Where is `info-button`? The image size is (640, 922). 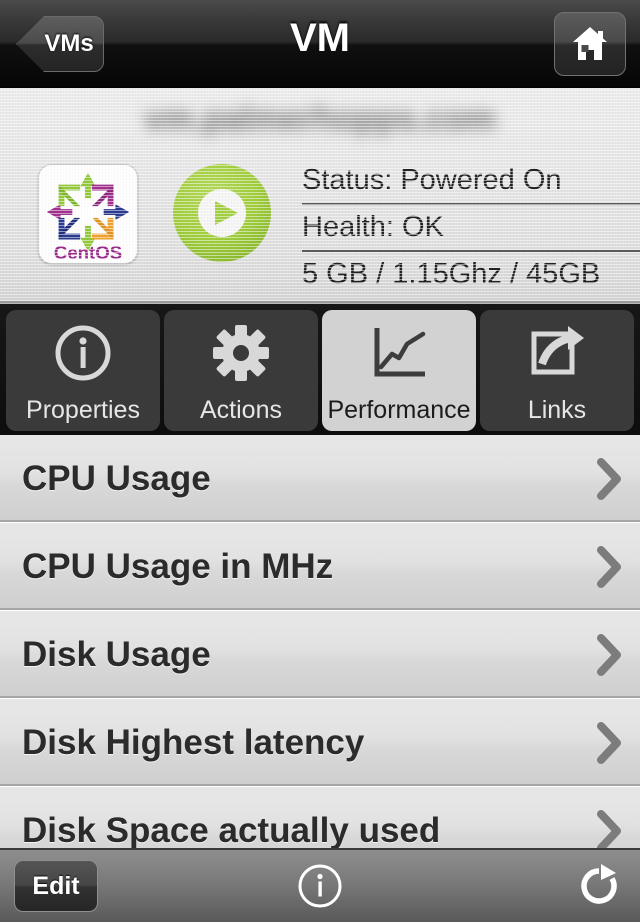 info-button is located at coordinates (320, 886).